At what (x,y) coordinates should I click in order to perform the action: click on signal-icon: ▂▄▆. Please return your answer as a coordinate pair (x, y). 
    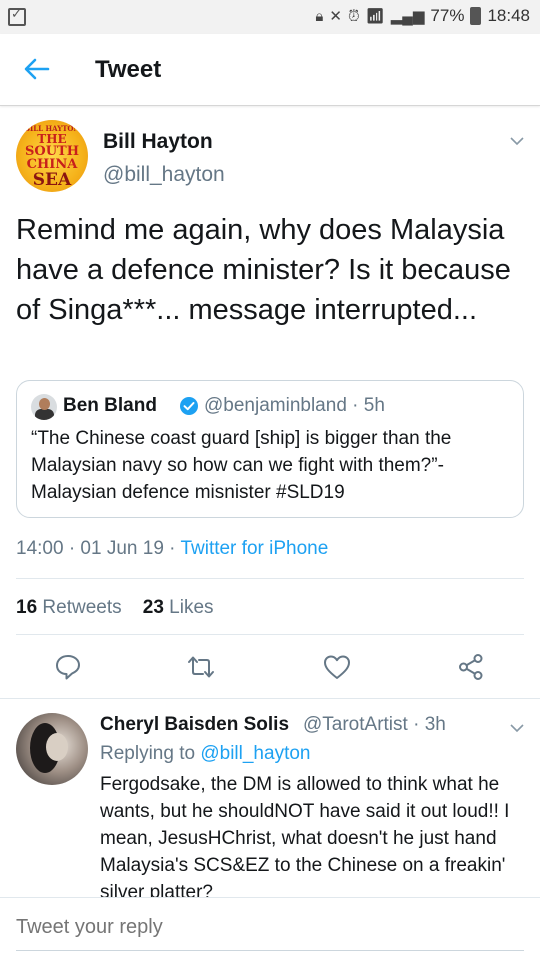
    Looking at the image, I should click on (407, 16).